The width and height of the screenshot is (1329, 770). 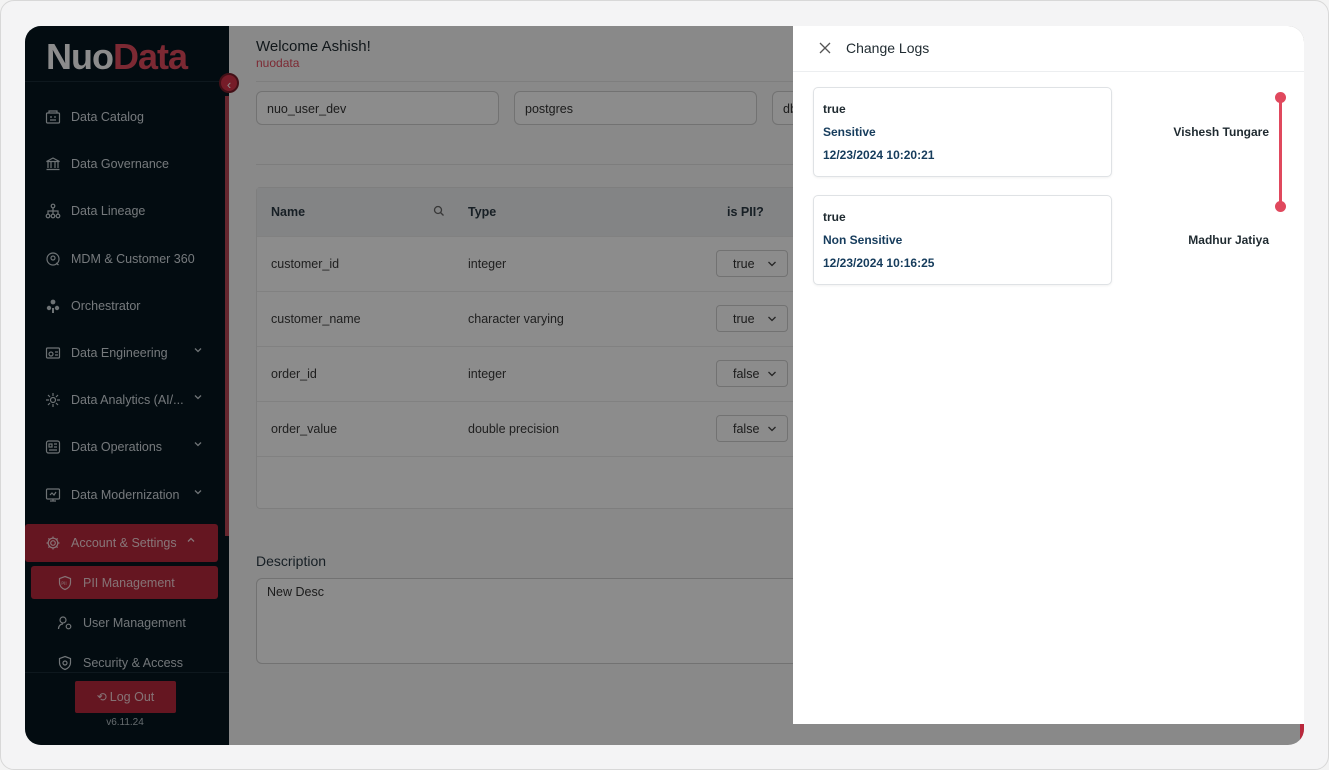 What do you see at coordinates (849, 132) in the screenshot?
I see `log-classification: Sensitive` at bounding box center [849, 132].